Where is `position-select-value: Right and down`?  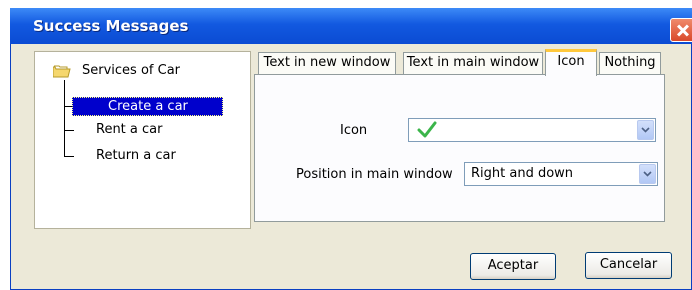
position-select-value: Right and down is located at coordinates (522, 173).